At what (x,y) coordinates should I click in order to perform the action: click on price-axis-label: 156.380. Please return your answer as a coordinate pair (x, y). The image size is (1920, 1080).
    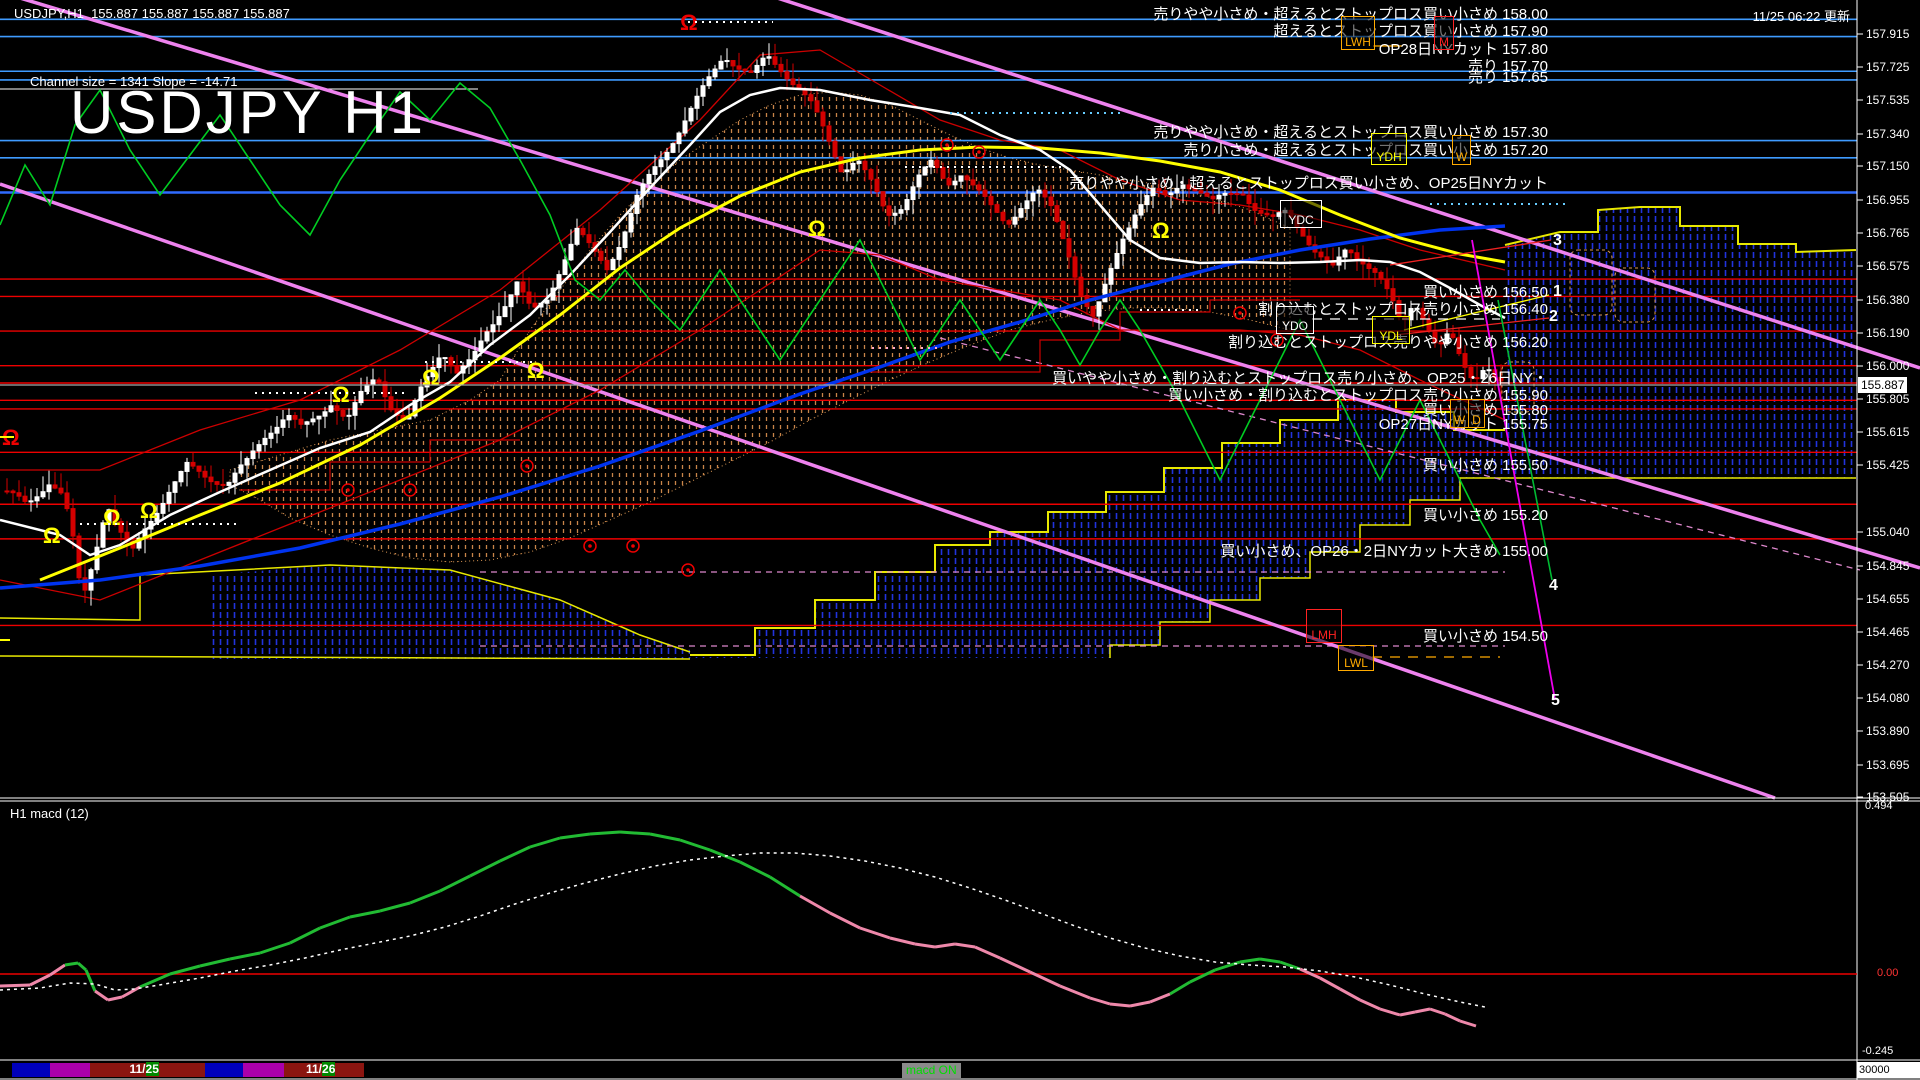
    Looking at the image, I should click on (1888, 300).